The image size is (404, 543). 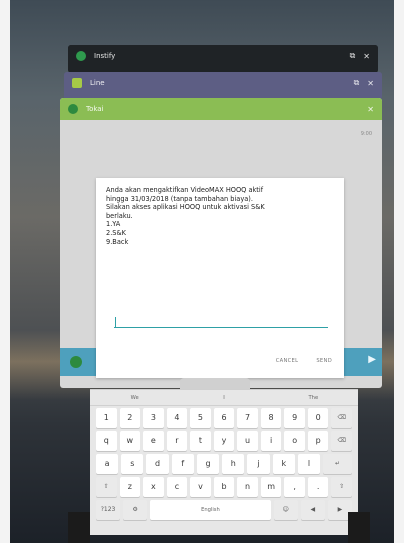 What do you see at coordinates (221, 109) in the screenshot?
I see `recent-app-bar-3: Tokai ✕` at bounding box center [221, 109].